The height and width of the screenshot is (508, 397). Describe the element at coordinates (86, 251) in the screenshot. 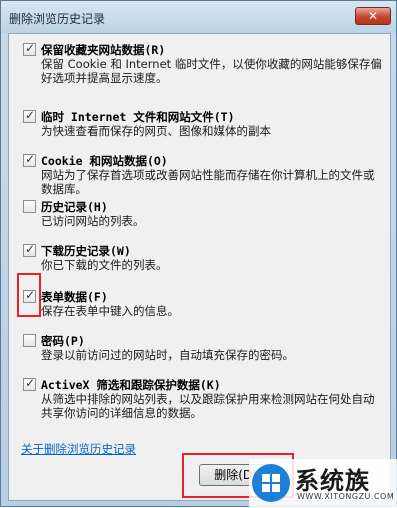

I see `option-title: 下载历史记录(W)` at that location.